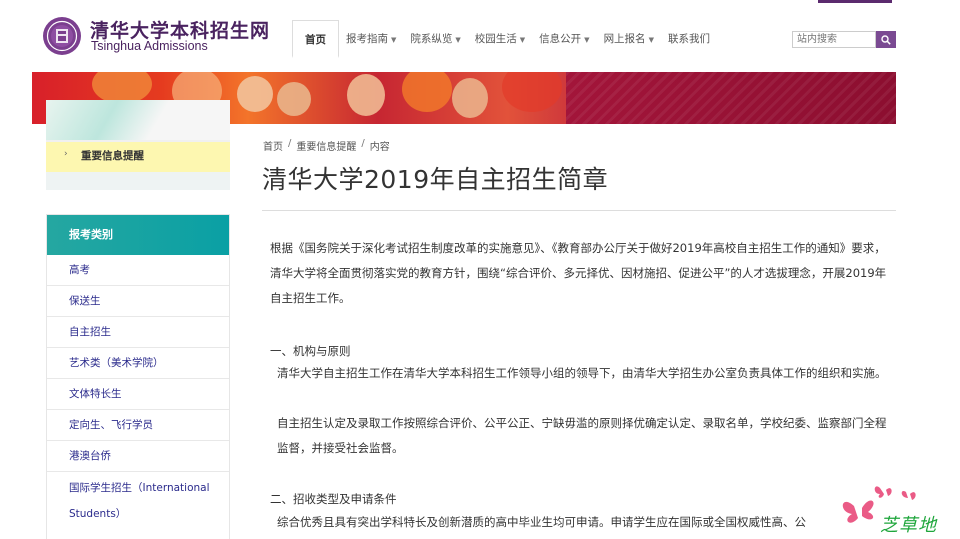 This screenshot has width=960, height=539. Describe the element at coordinates (62, 36) in the screenshot. I see `tsinghua-logo-icon` at that location.